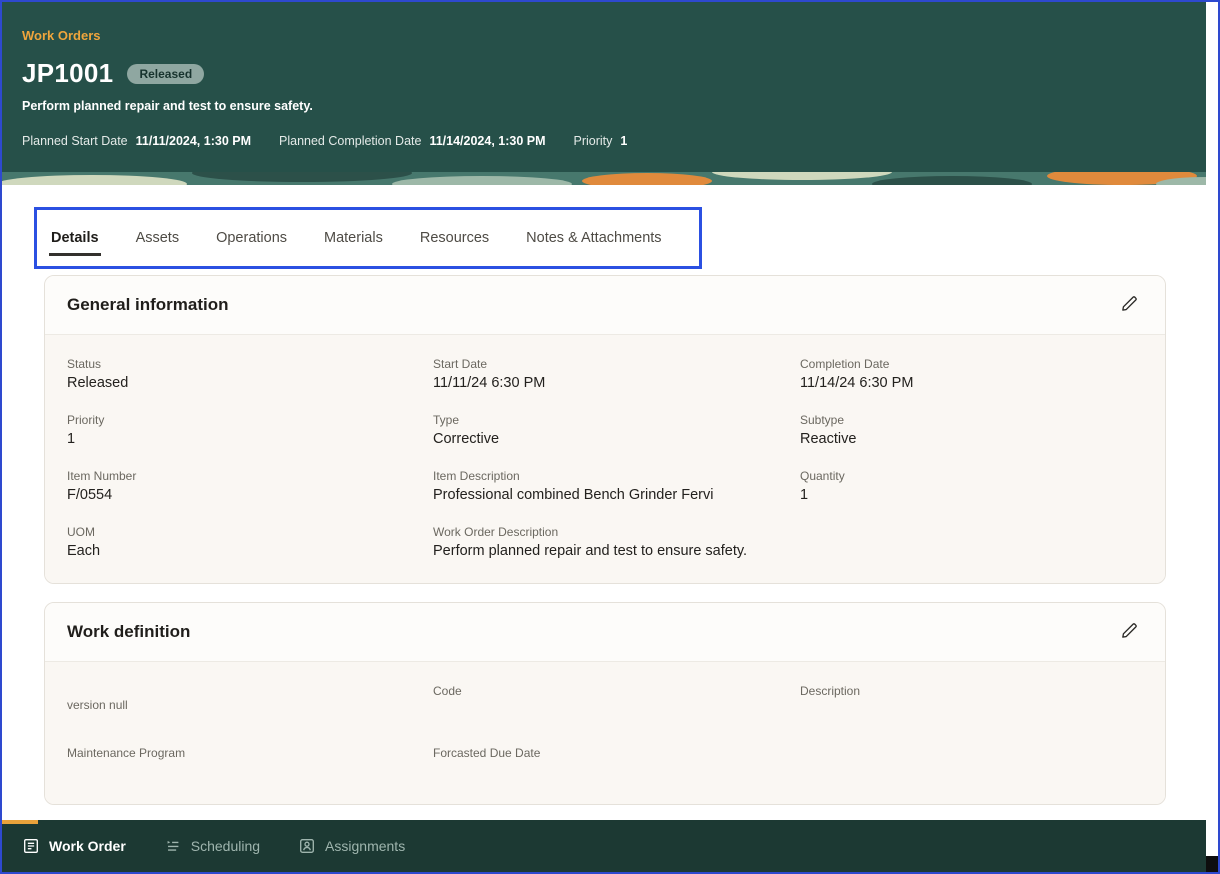  Describe the element at coordinates (68, 73) in the screenshot. I see `work-order-number: JP1001` at that location.